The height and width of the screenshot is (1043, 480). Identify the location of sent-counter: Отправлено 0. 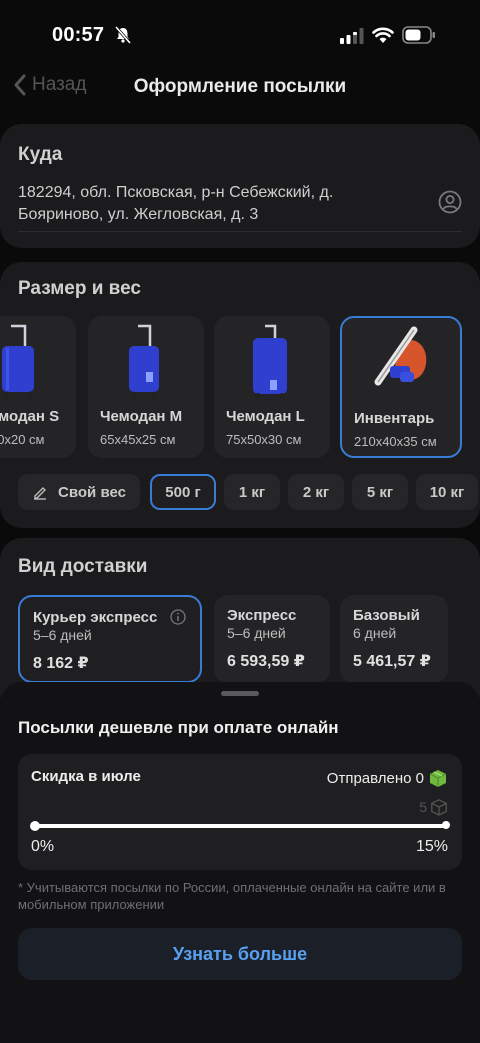
(387, 778).